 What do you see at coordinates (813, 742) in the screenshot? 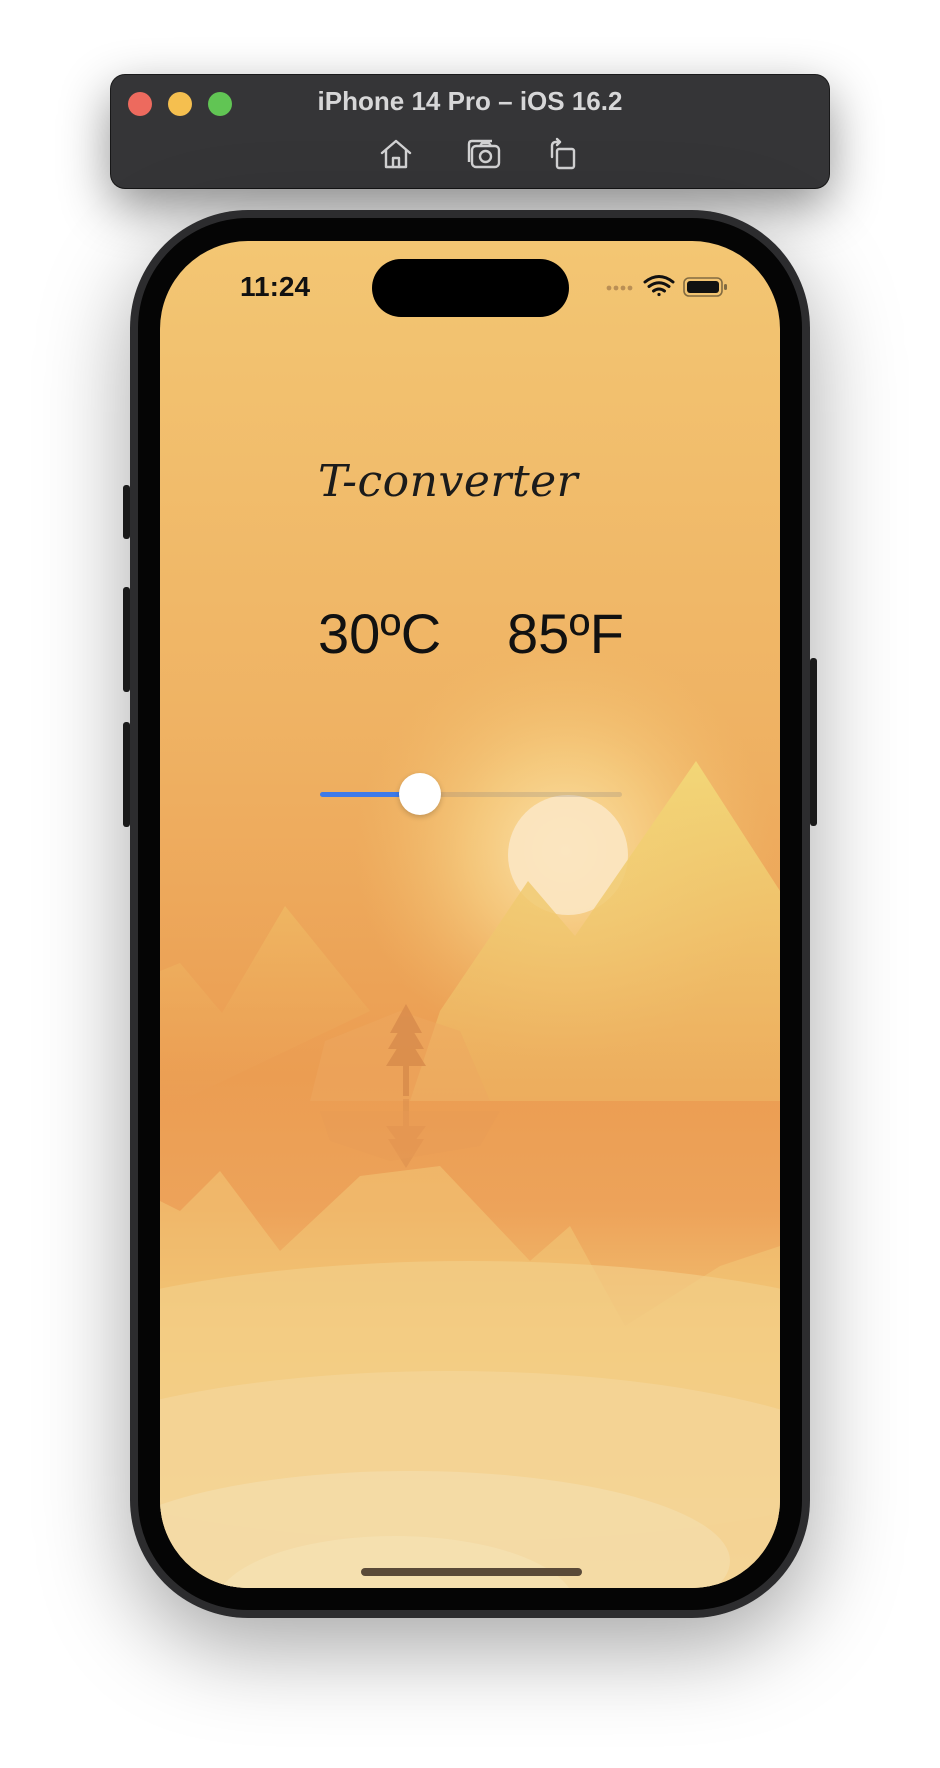
I see `power-button` at bounding box center [813, 742].